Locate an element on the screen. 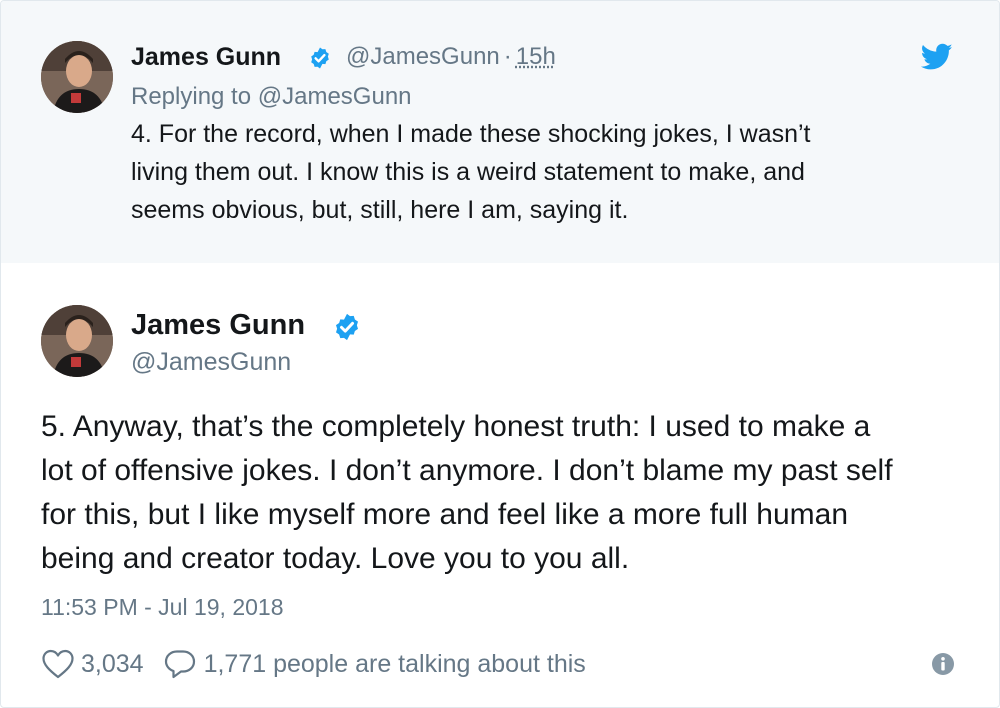  replying-prefix: Replying to is located at coordinates (191, 96).